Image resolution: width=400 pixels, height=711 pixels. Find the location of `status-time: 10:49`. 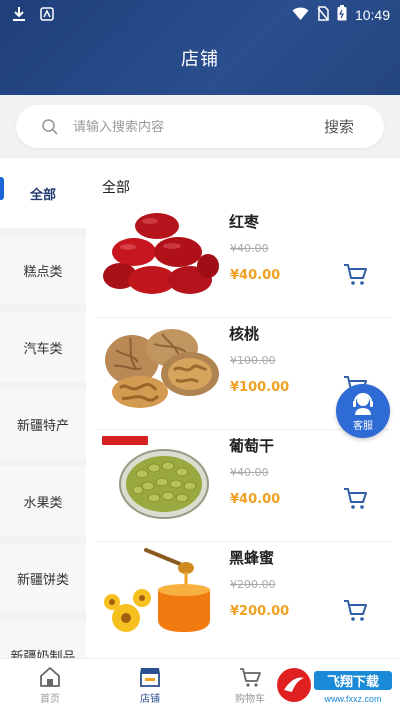

status-time: 10:49 is located at coordinates (372, 15).